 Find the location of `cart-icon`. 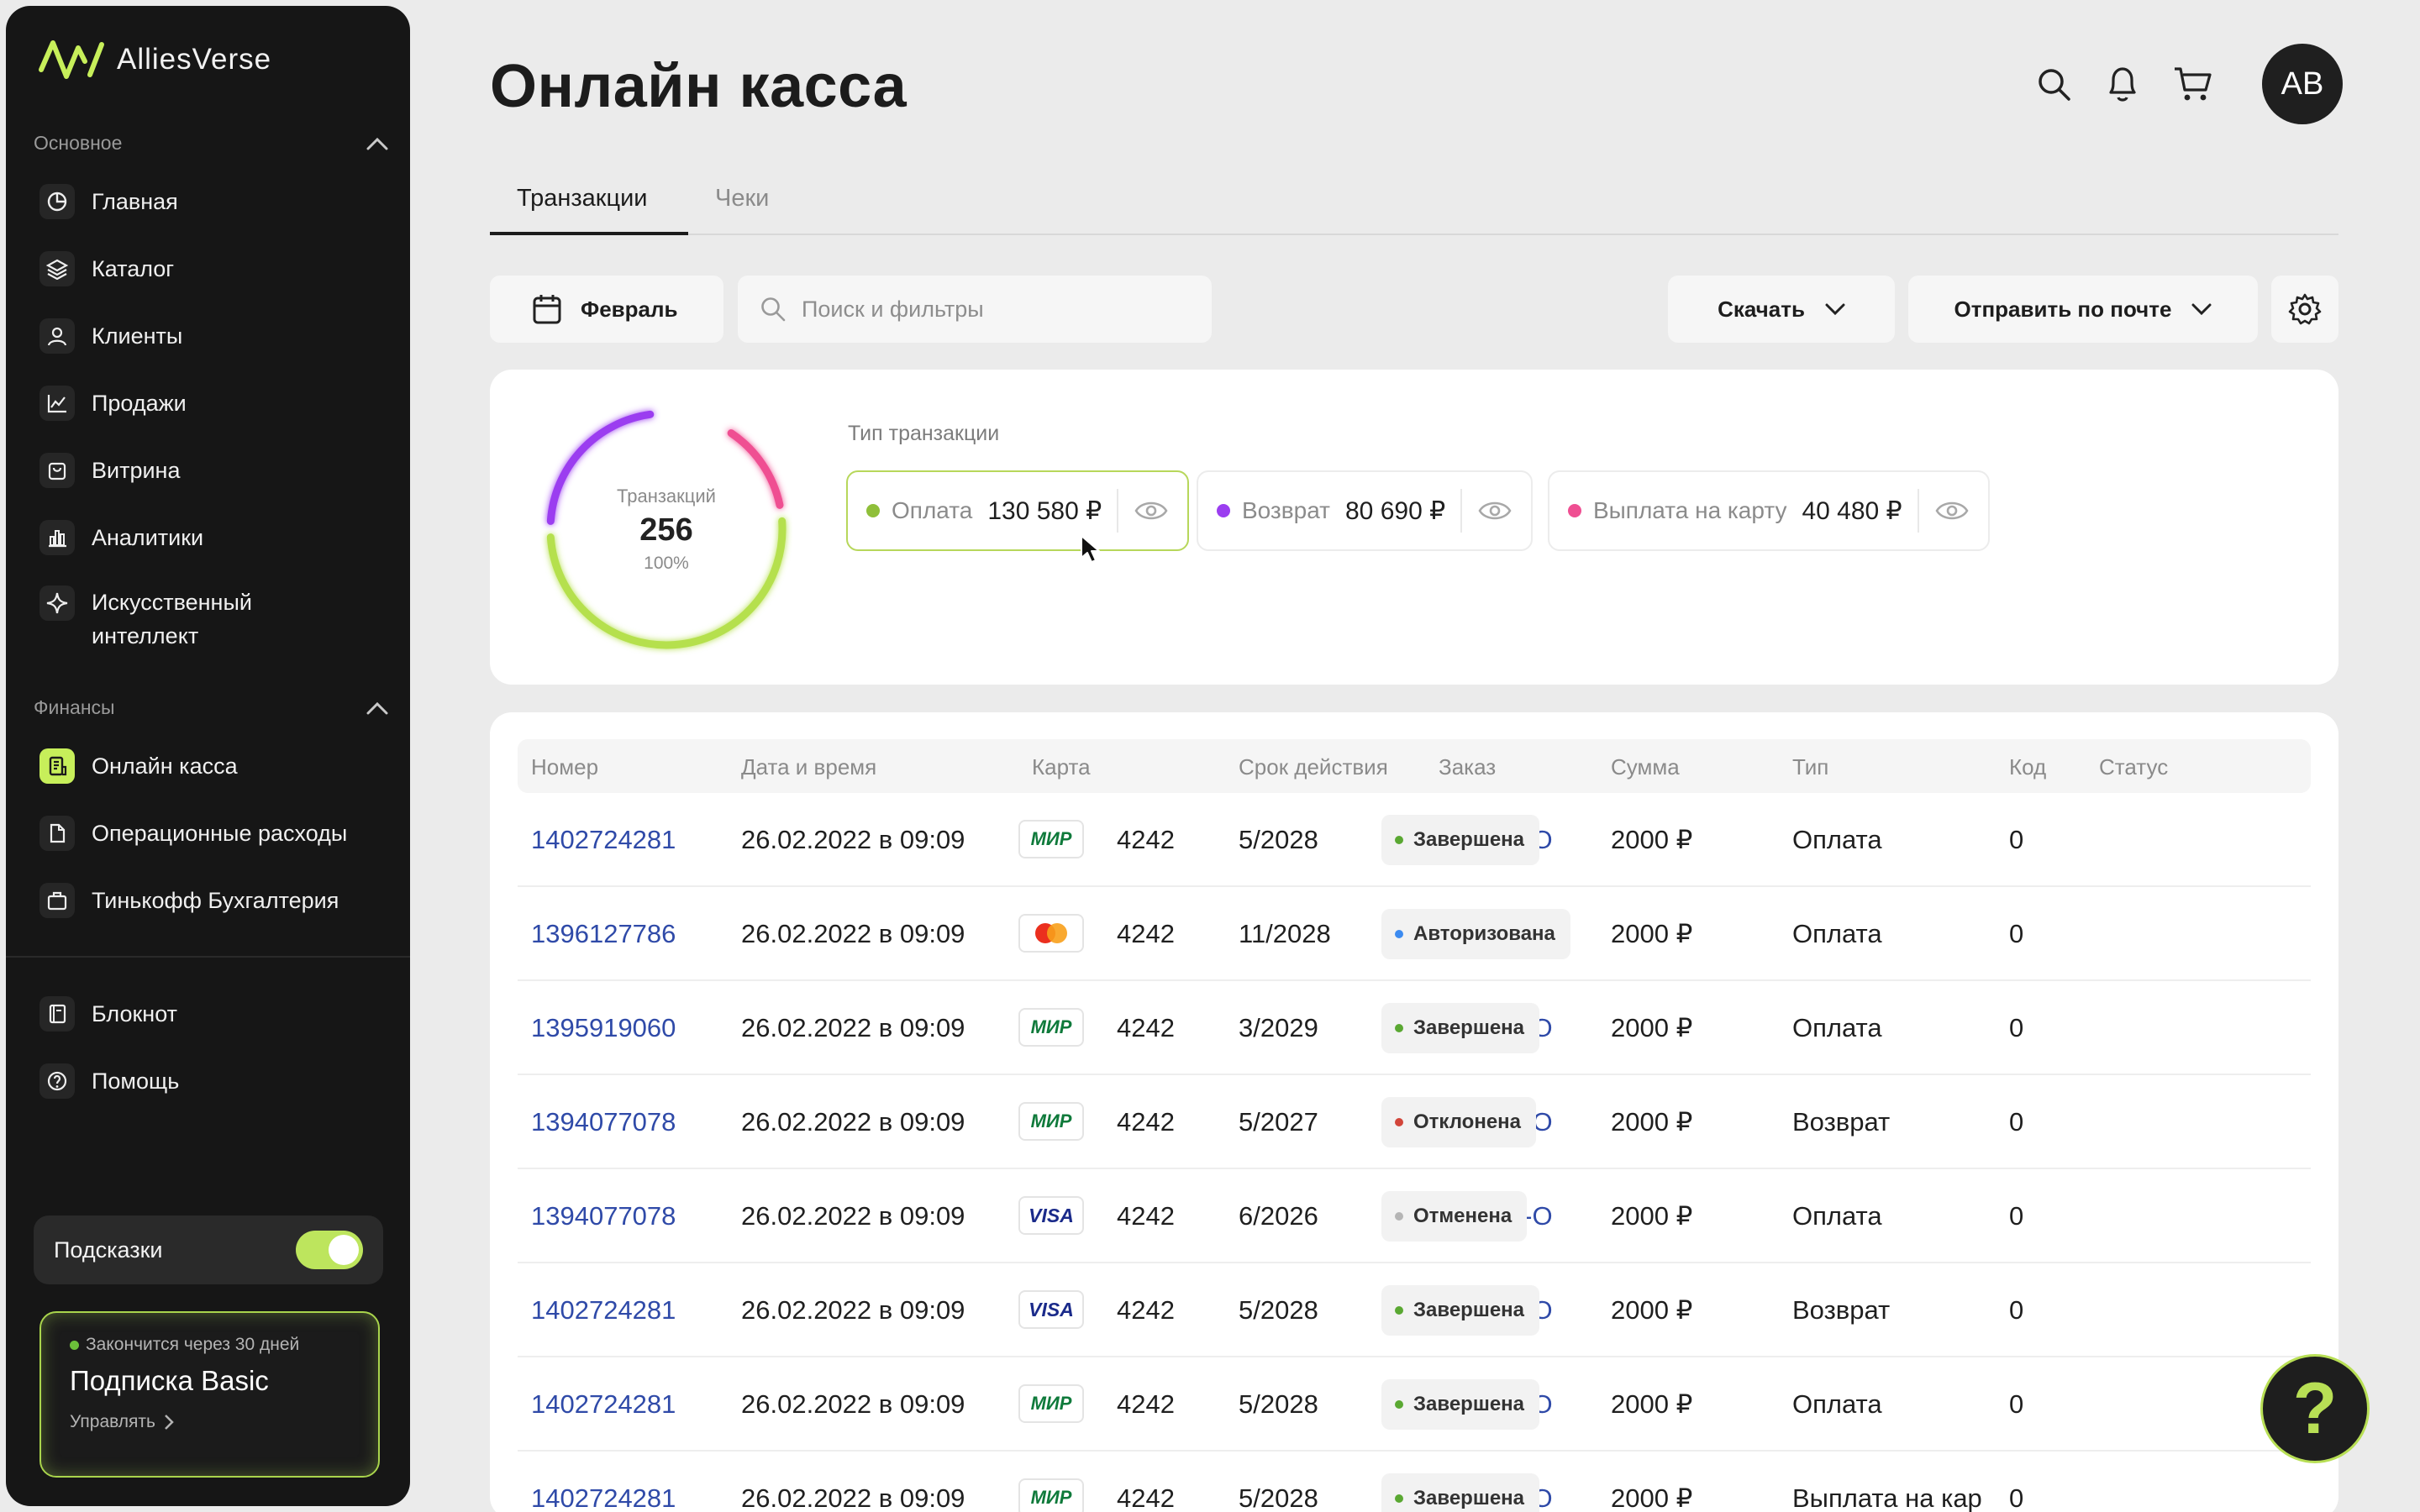

cart-icon is located at coordinates (2193, 84).